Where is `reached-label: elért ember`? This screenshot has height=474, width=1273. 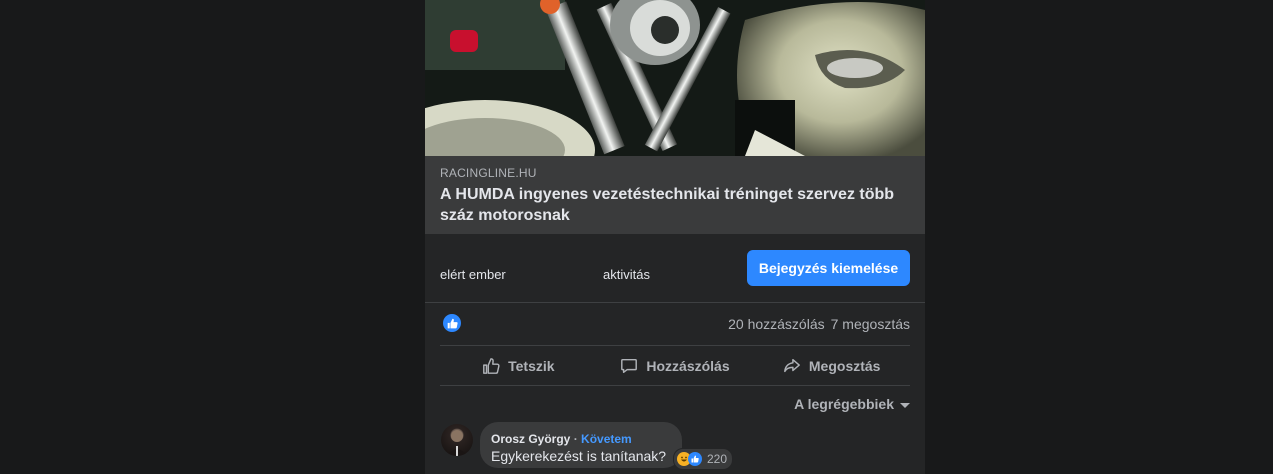 reached-label: elért ember is located at coordinates (473, 274).